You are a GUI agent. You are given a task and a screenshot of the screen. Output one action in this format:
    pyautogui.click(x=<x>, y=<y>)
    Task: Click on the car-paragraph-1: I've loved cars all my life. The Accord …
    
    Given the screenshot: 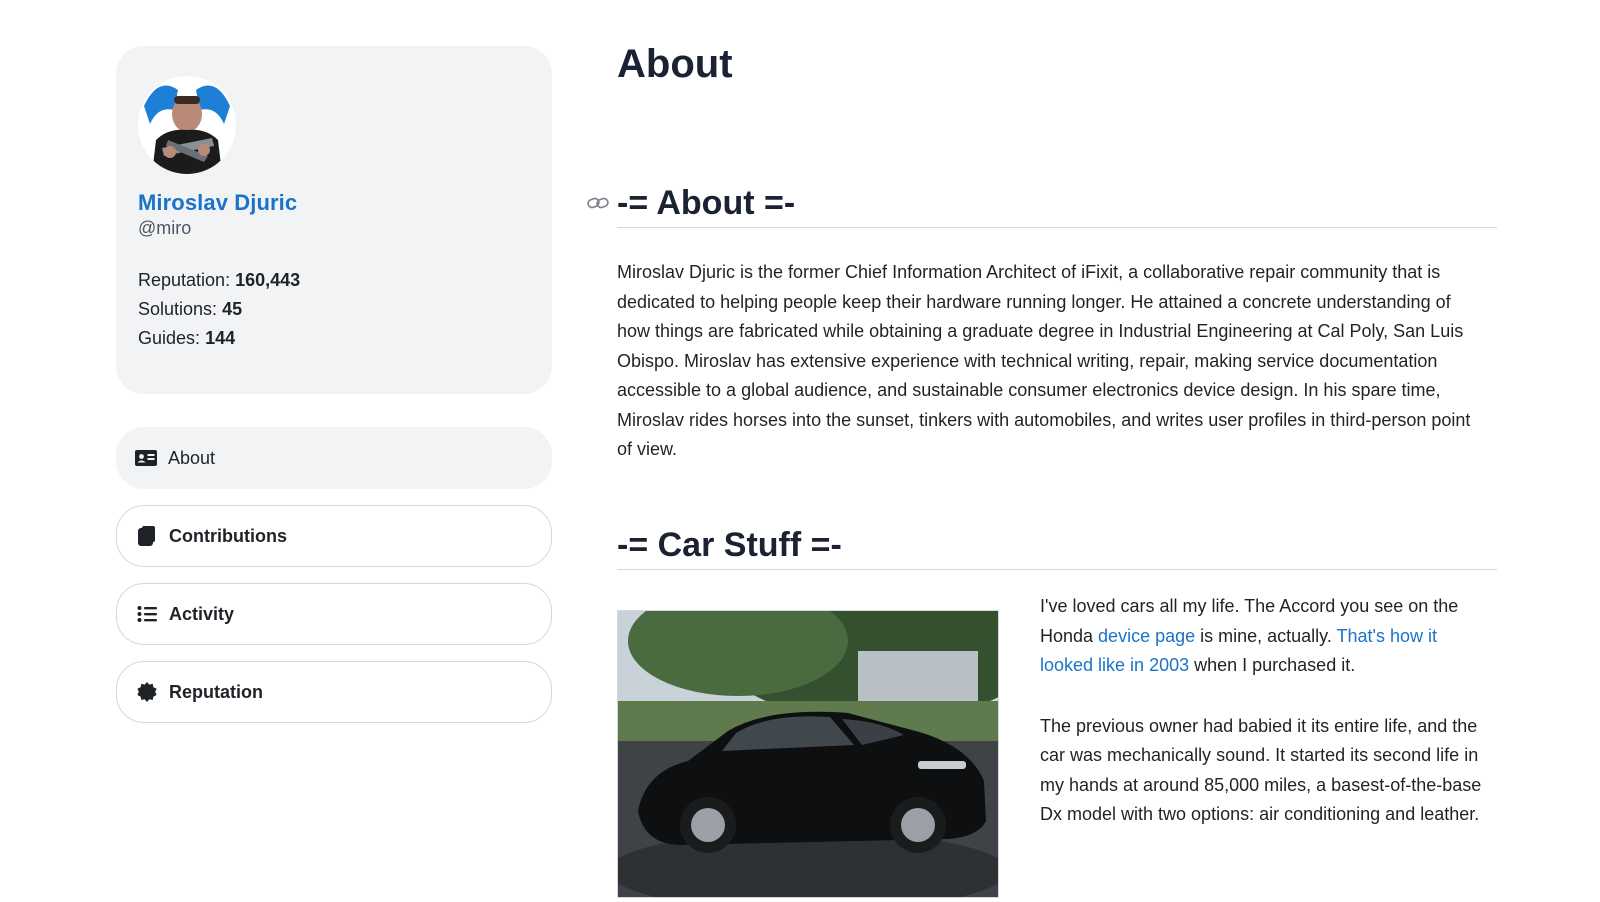 What is the action you would take?
    pyautogui.click(x=1267, y=636)
    